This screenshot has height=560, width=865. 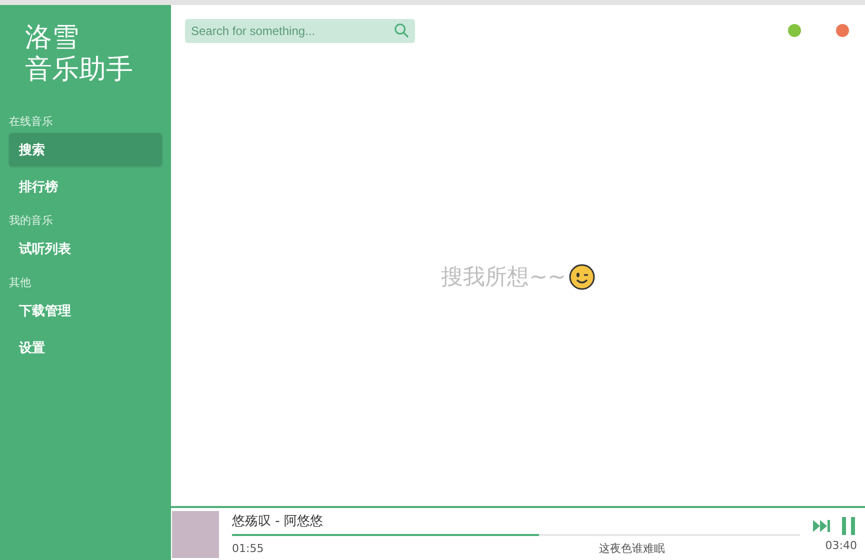 I want to click on sidebar-item: 排行榜, so click(x=85, y=186).